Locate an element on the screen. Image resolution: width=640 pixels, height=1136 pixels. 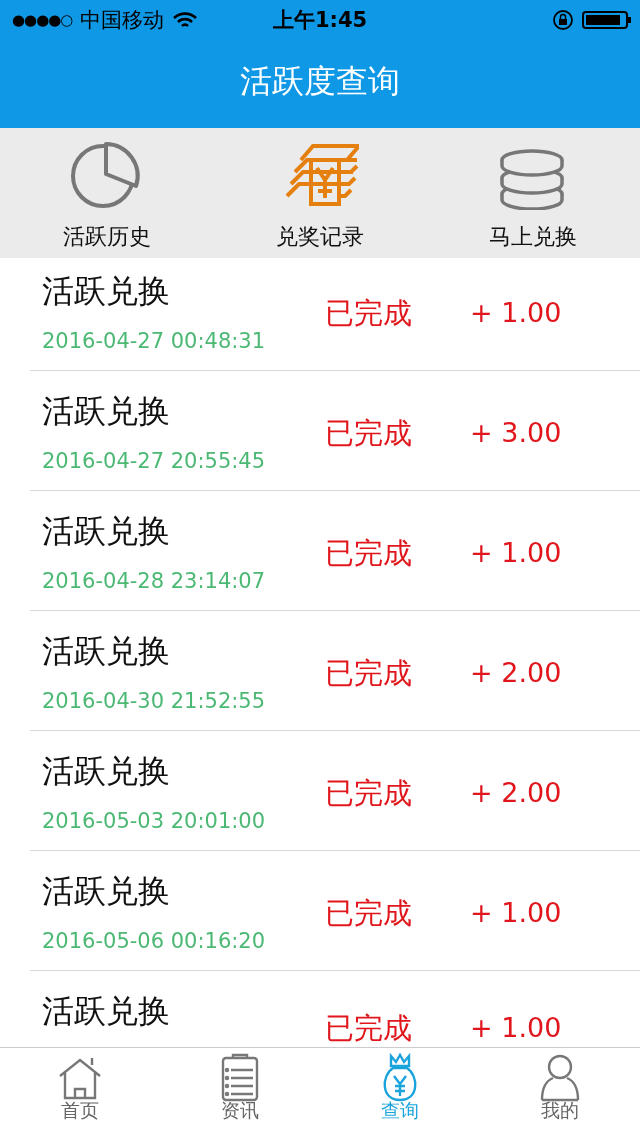
rotation-lock-icon is located at coordinates (563, 20).